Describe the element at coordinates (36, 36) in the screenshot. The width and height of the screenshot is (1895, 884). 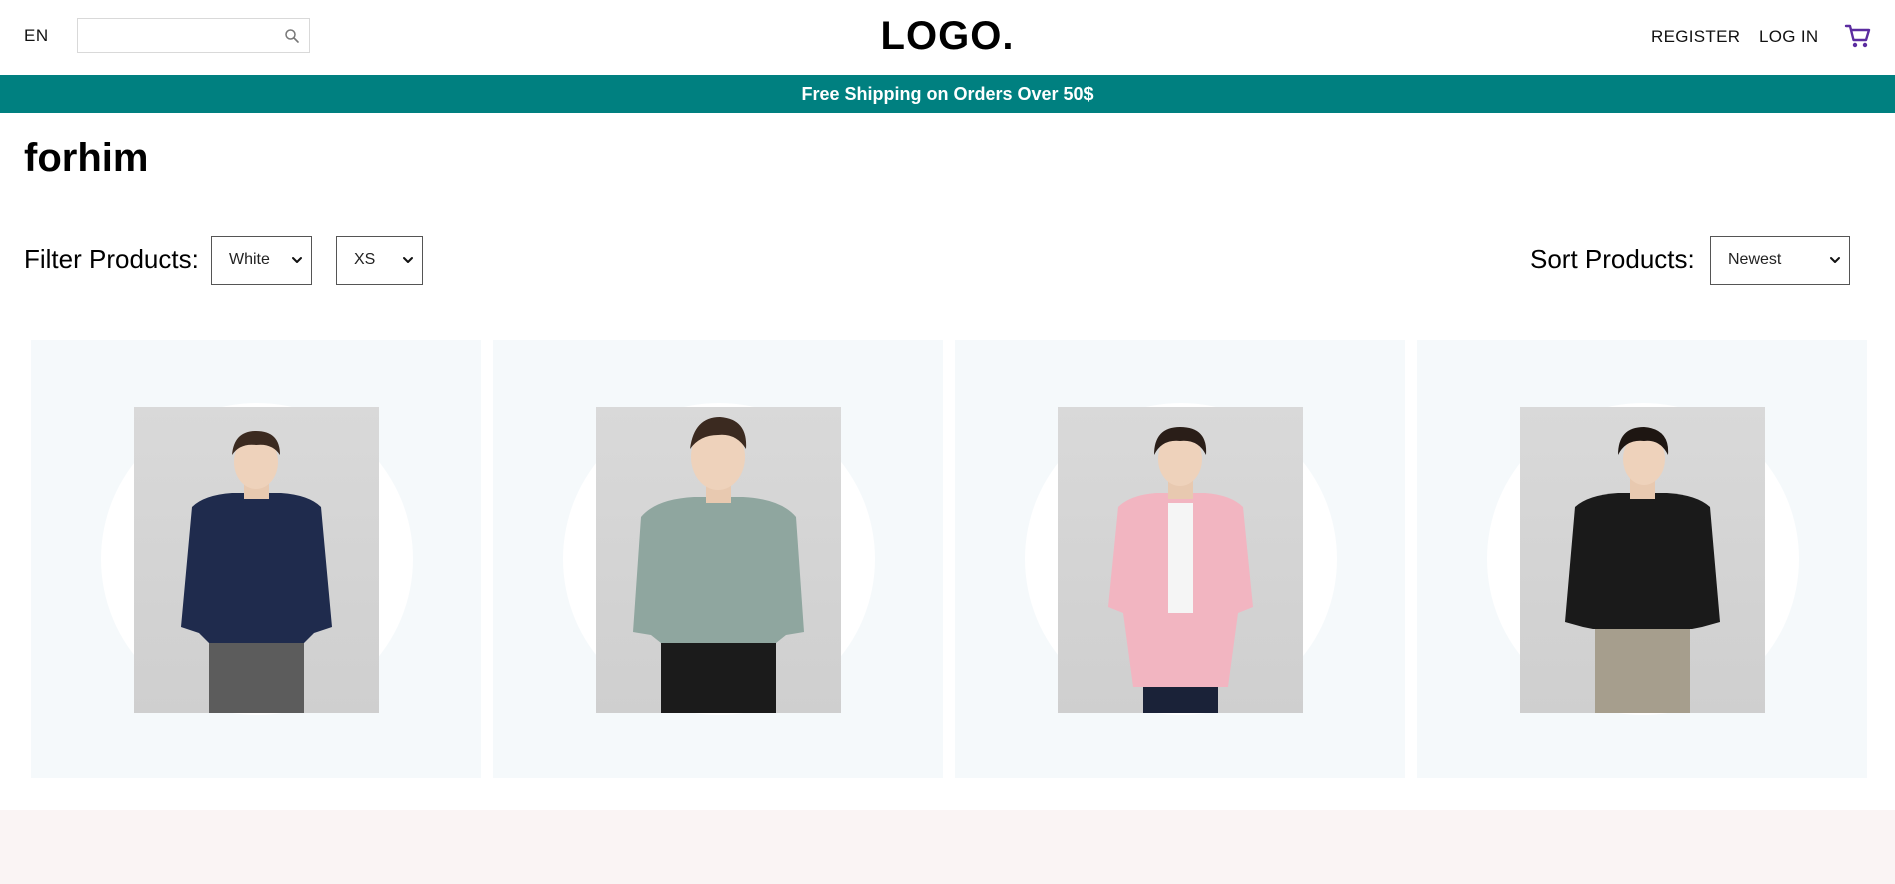
I see `language-selector: EN` at that location.